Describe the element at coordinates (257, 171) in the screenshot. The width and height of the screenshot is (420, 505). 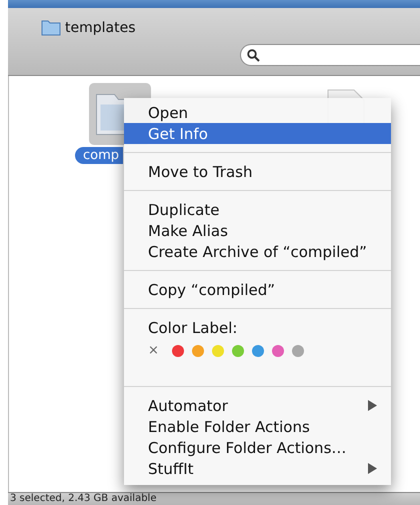
I see `menu-item: Move to Trash` at that location.